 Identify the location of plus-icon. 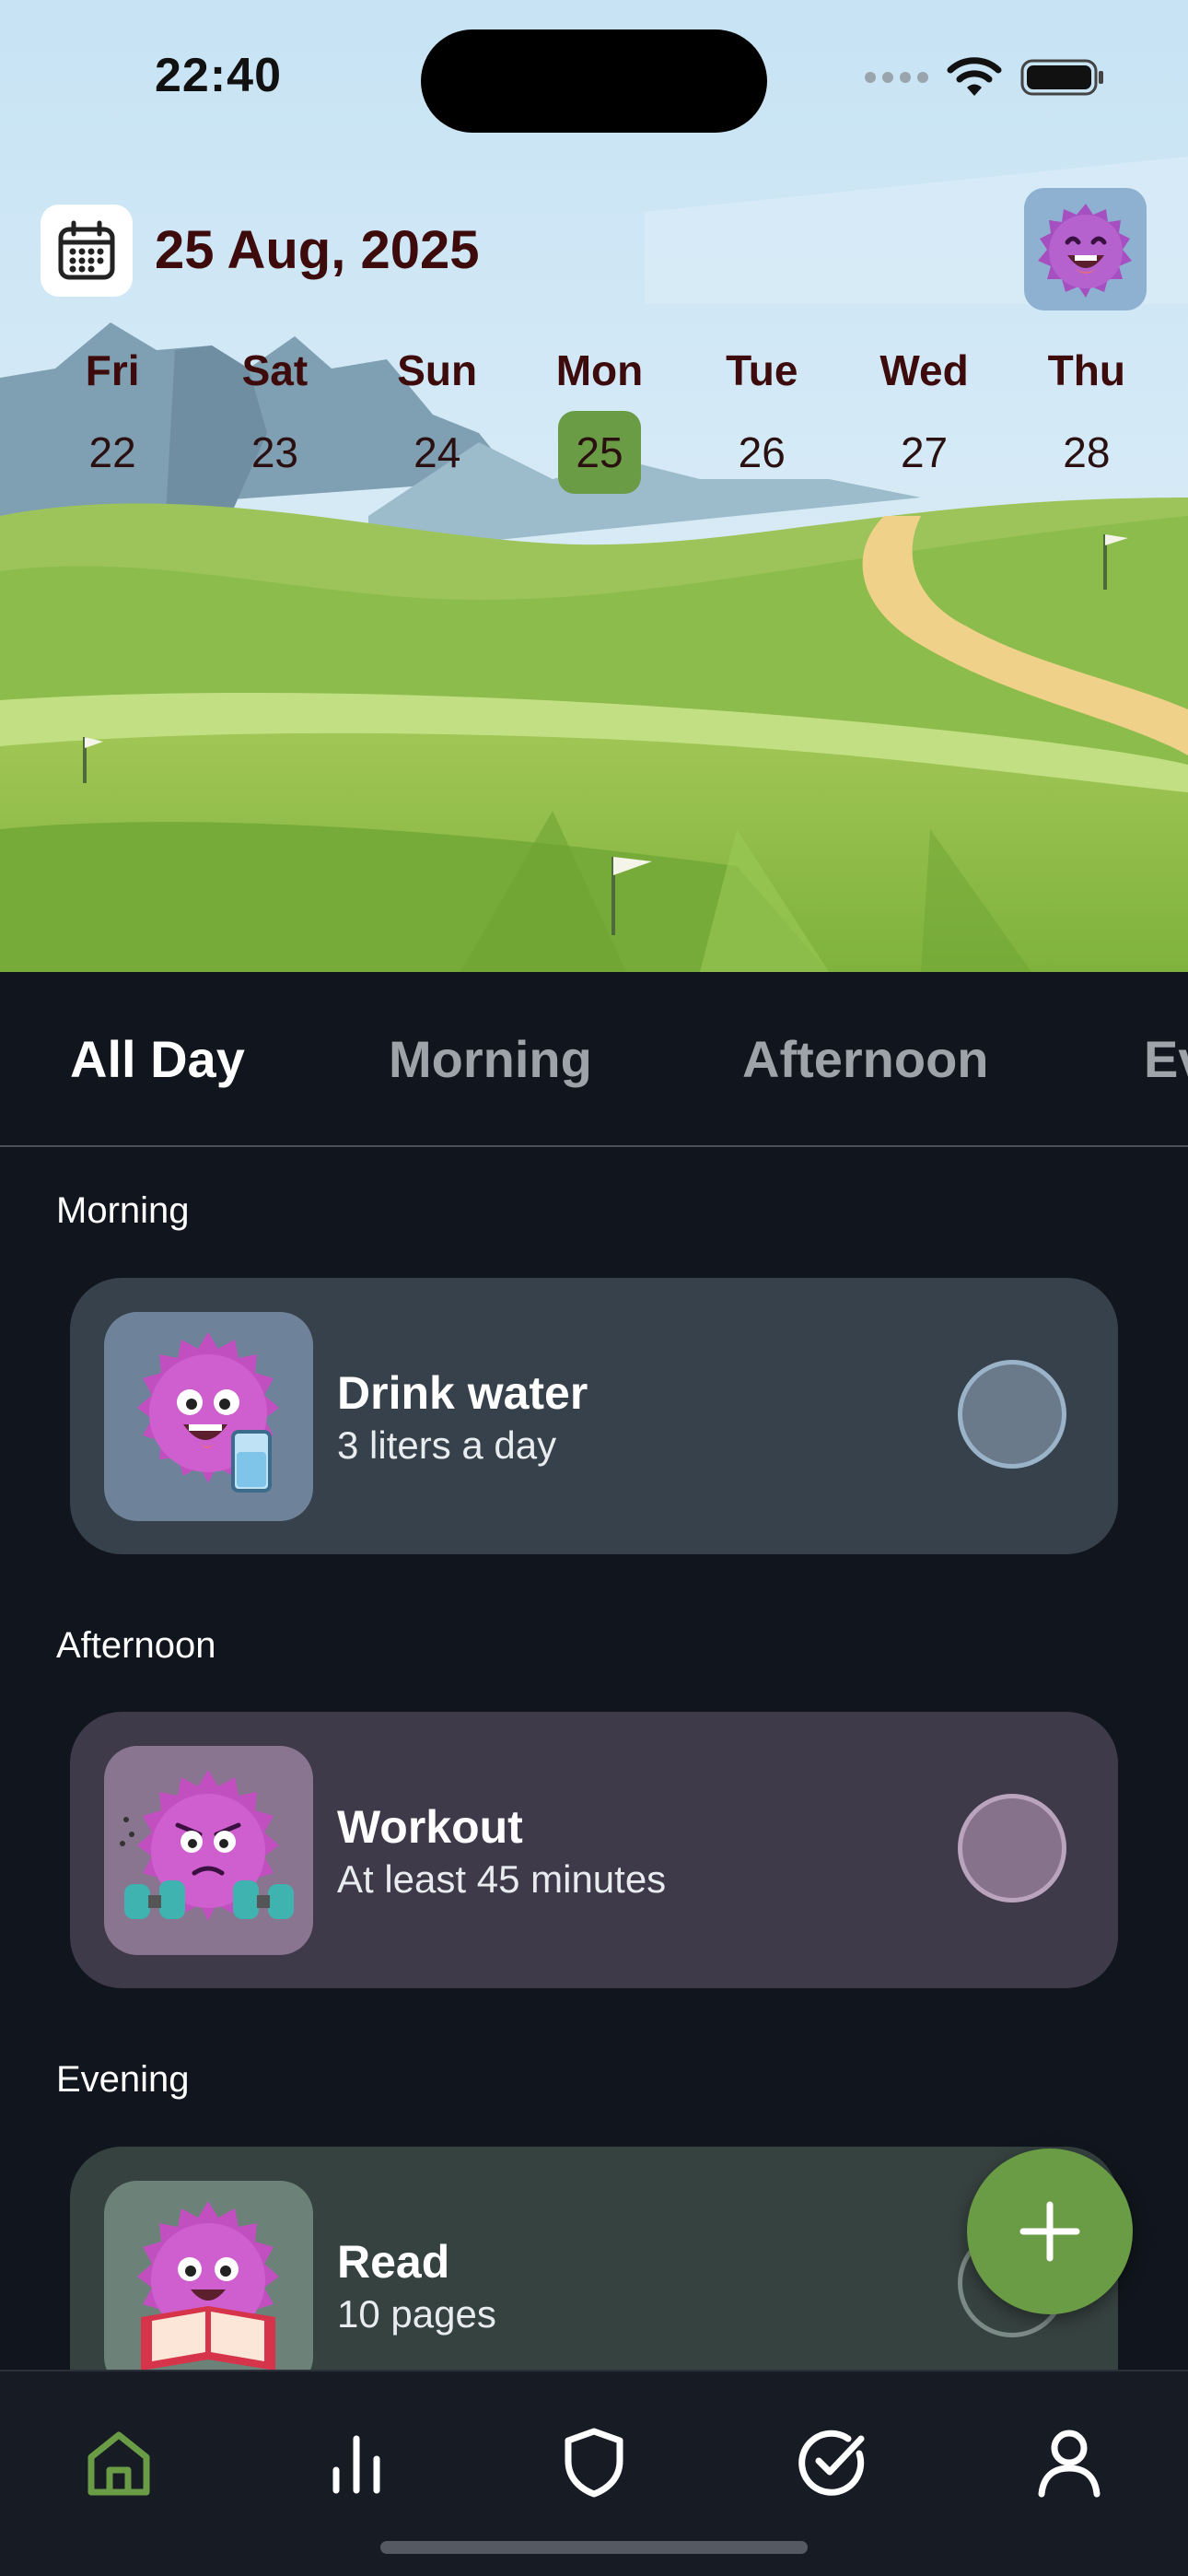
(1049, 2231).